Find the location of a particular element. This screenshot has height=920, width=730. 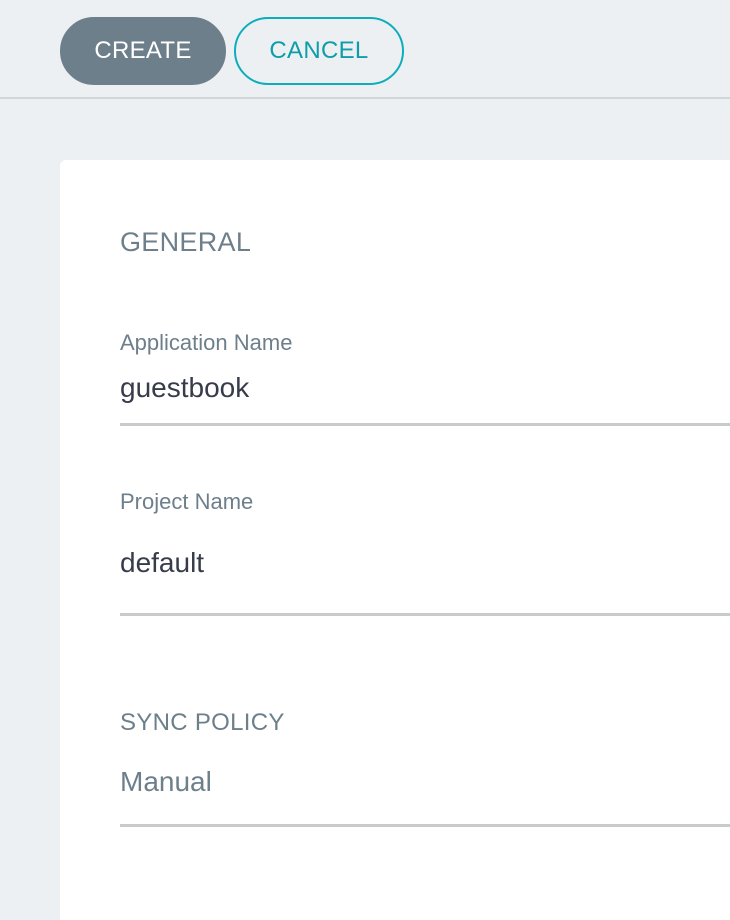

section-title-sync-policy: SYNC POLICY is located at coordinates (202, 722).